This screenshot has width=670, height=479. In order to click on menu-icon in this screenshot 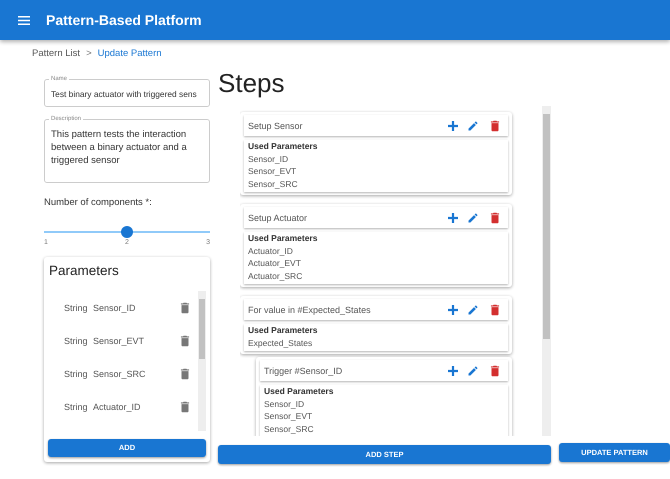, I will do `click(24, 20)`.